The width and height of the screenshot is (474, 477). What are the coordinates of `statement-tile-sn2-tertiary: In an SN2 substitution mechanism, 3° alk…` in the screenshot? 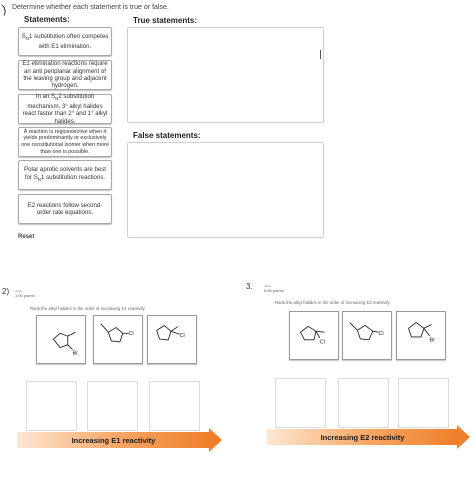 It's located at (65, 109).